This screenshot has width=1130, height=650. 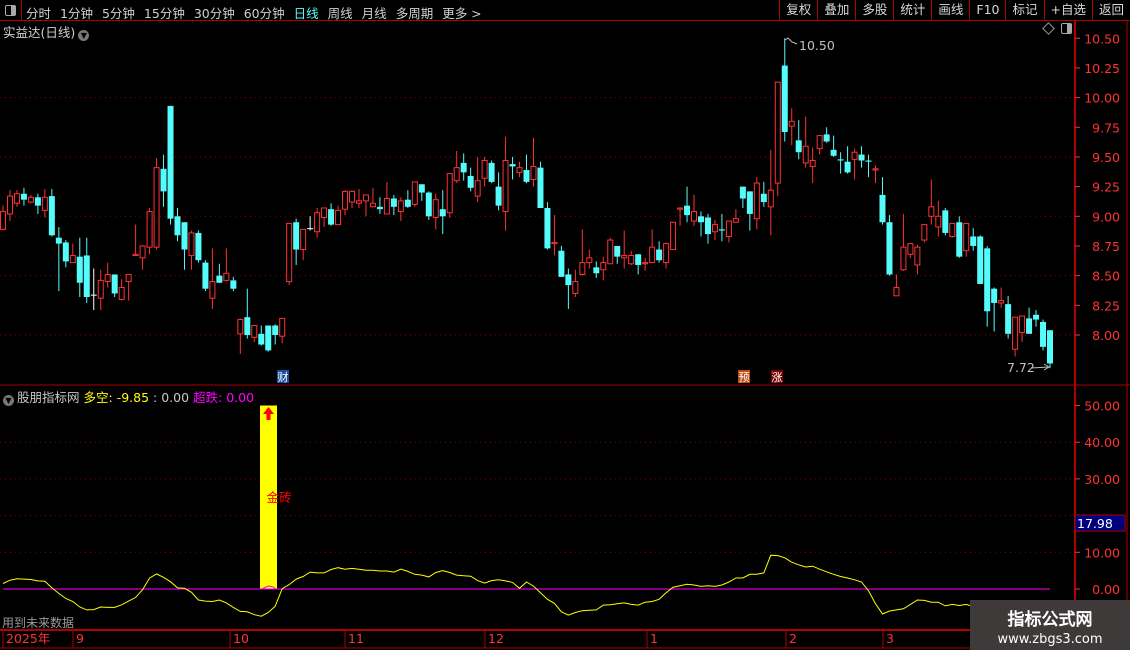 I want to click on chevron-down-icon: ▼, so click(x=8, y=400).